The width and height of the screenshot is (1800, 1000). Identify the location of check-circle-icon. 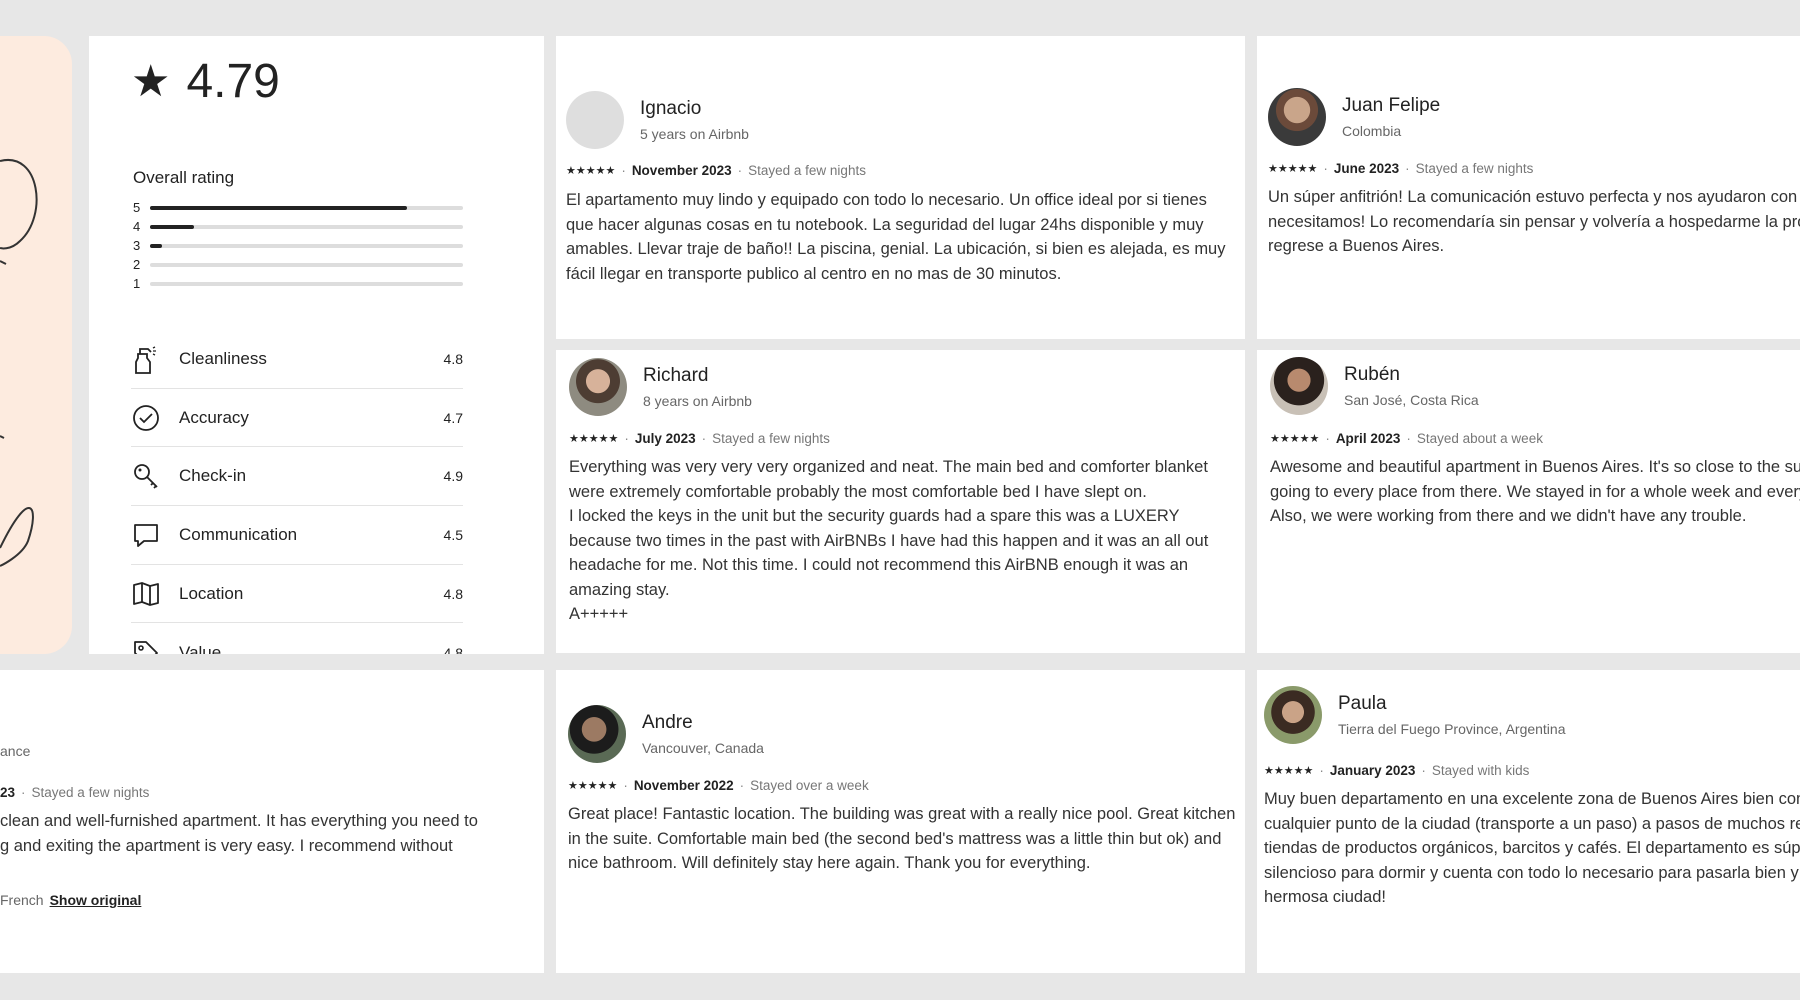
(155, 418).